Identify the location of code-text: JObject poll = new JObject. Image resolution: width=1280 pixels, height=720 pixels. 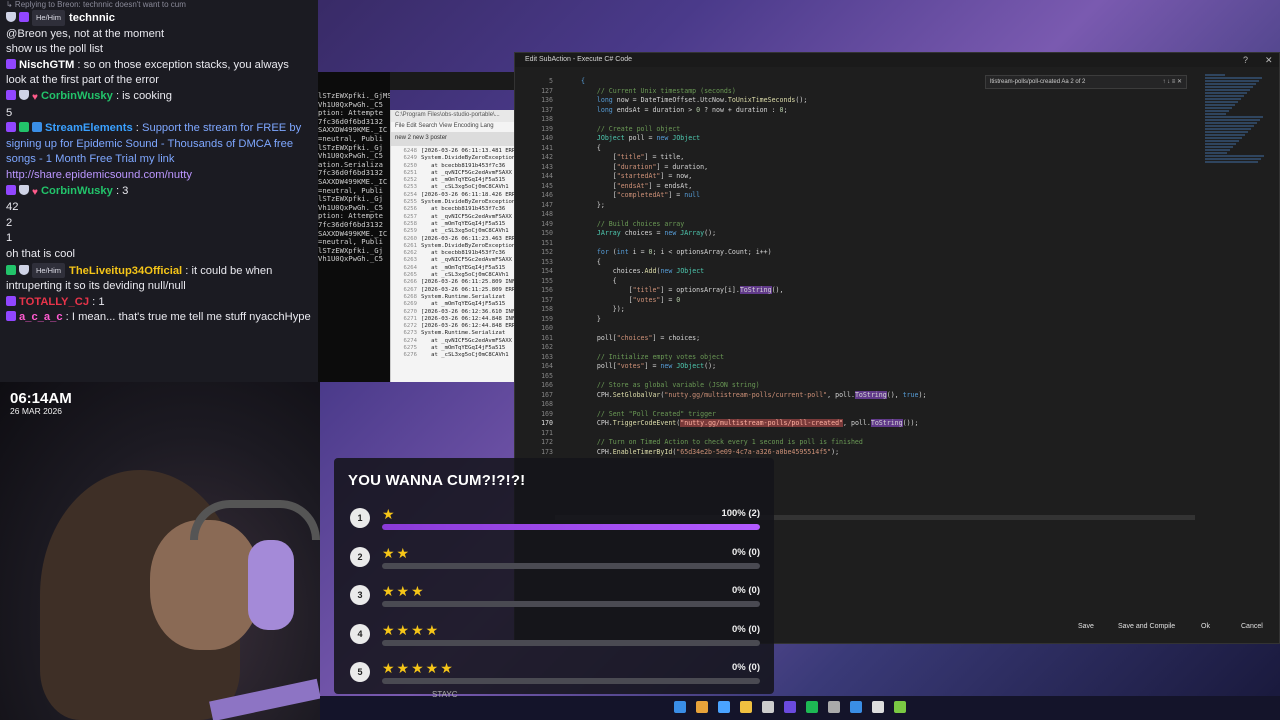
(648, 138).